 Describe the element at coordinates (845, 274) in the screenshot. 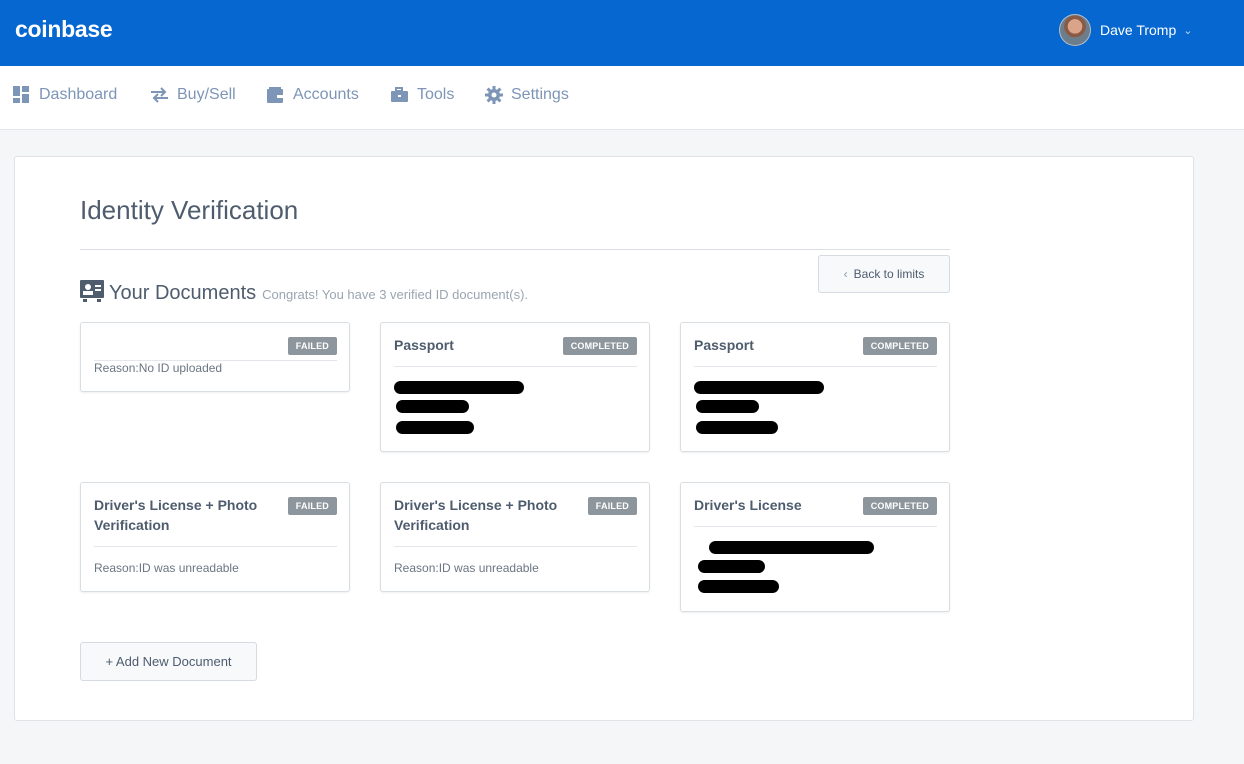

I see `chevron-left-icon: ‹` at that location.